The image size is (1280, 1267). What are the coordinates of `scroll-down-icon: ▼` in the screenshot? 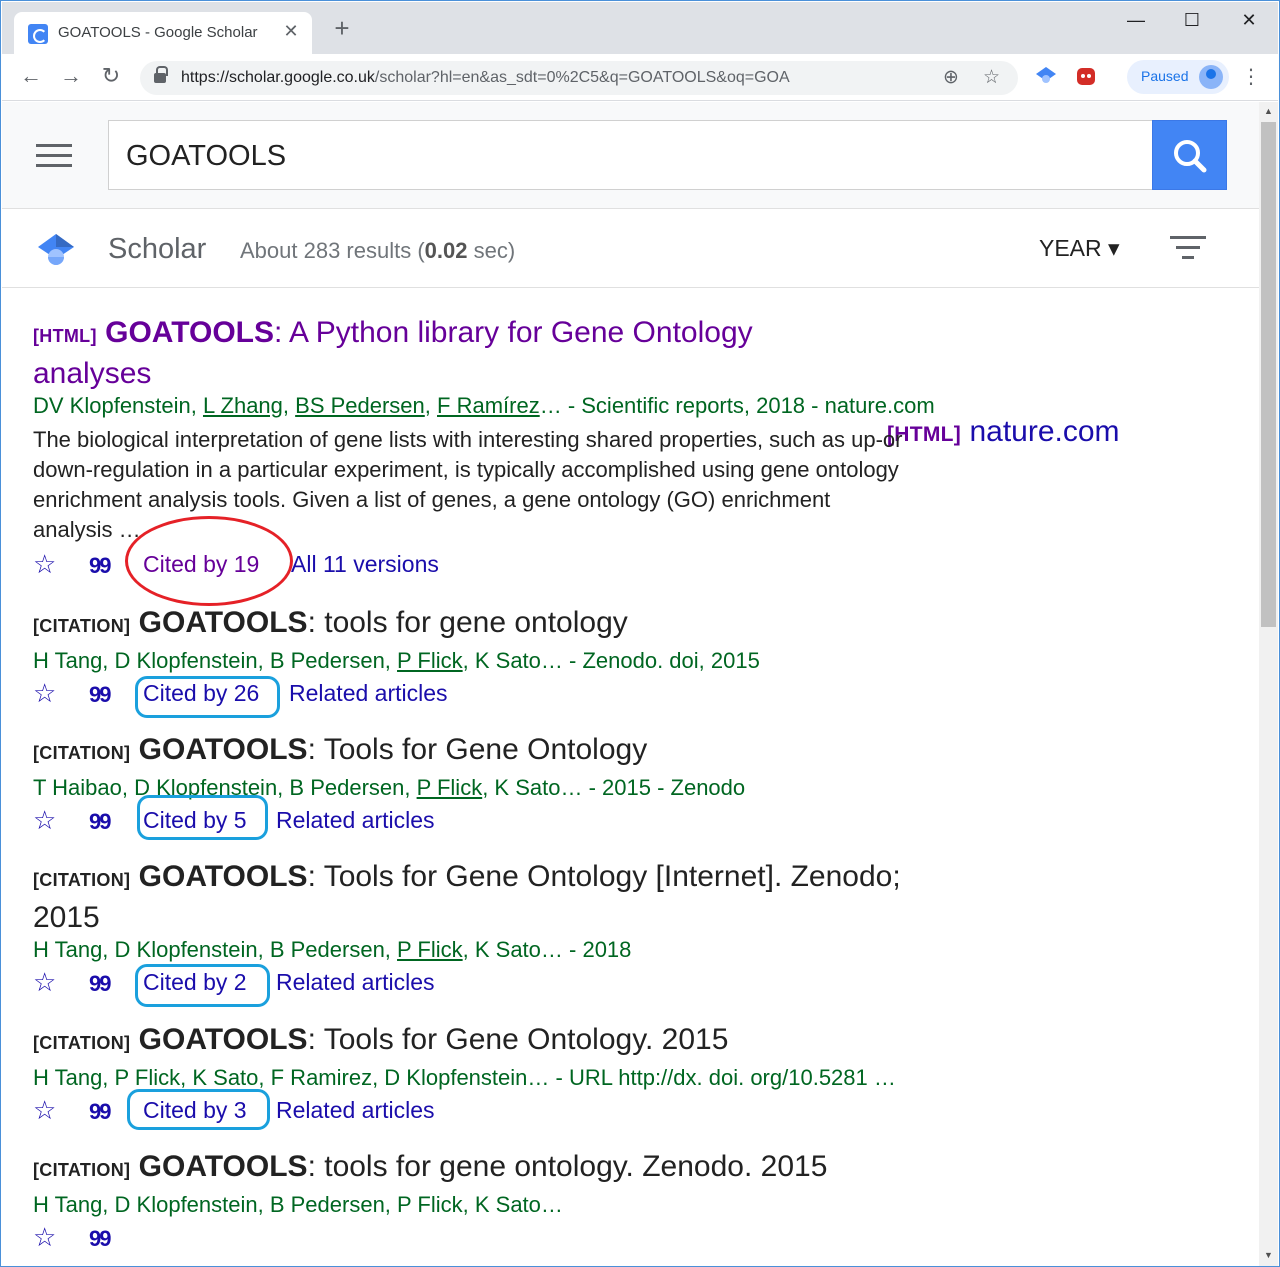 It's located at (1268, 1255).